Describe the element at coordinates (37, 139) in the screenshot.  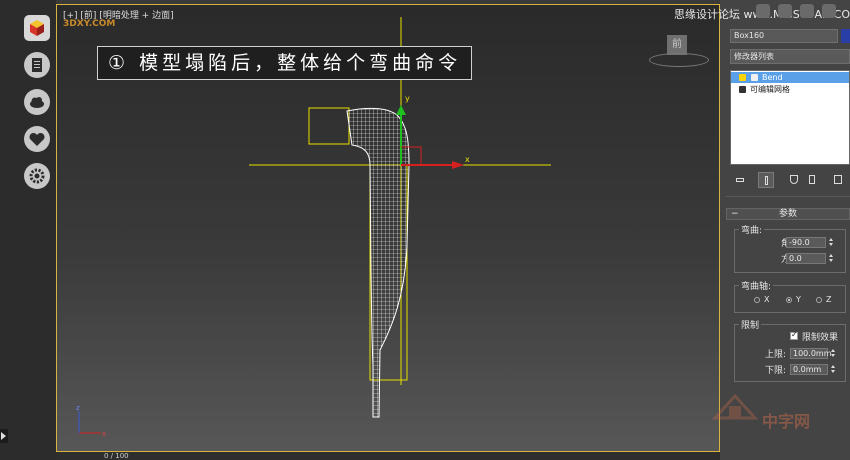
I see `heart-icon` at that location.